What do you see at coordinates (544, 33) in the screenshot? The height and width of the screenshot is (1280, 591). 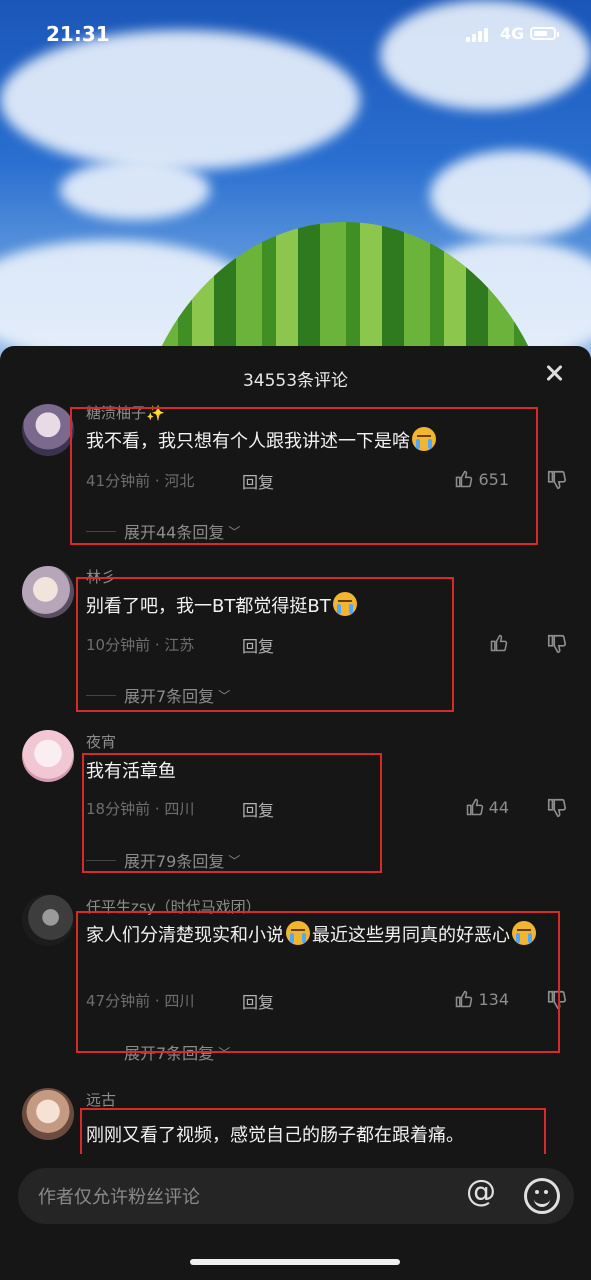 I see `battery-icon` at bounding box center [544, 33].